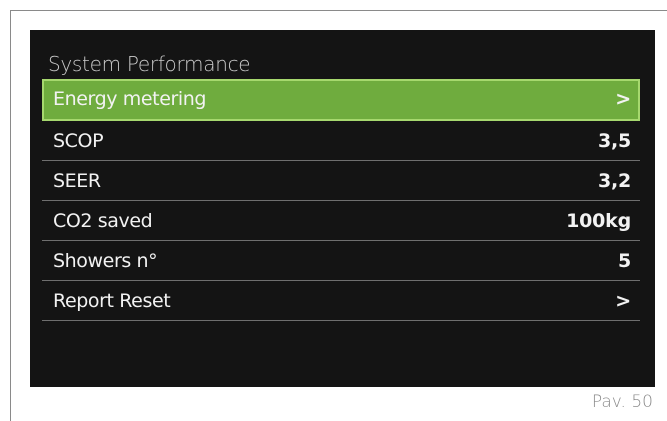 The image size is (667, 421). I want to click on menu-item-label: Energy metering, so click(130, 99).